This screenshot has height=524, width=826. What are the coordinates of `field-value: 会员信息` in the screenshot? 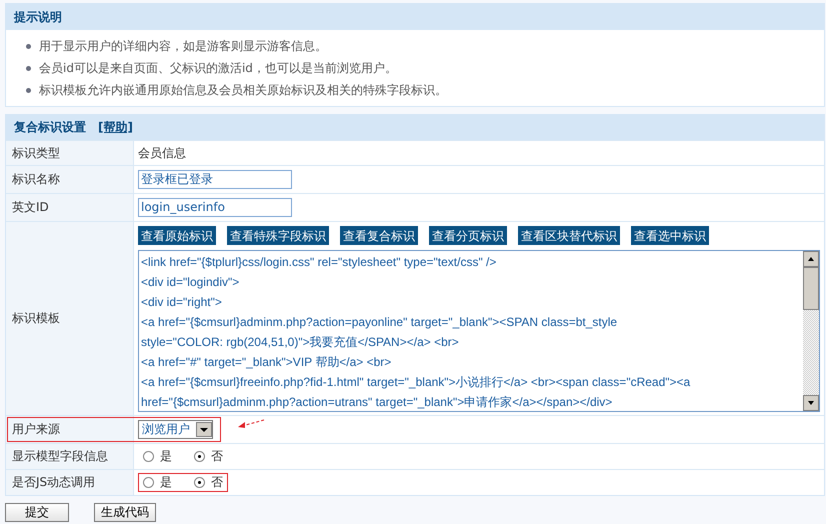 It's located at (162, 153).